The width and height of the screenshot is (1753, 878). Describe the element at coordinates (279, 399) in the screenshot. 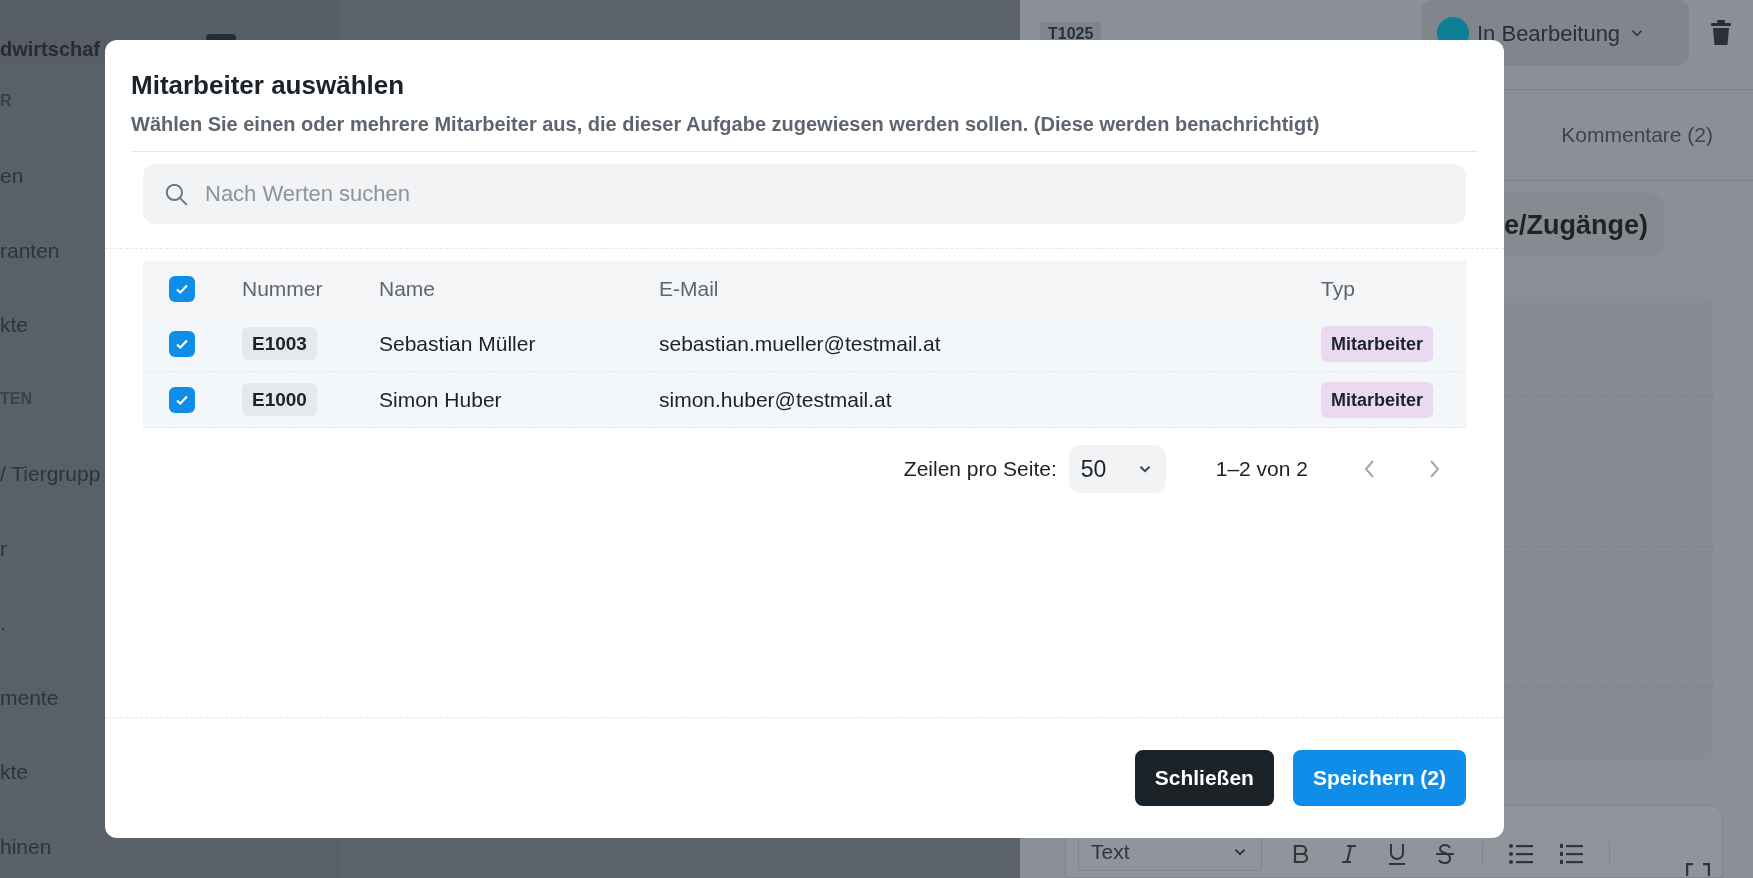

I see `number-badge: E1000` at that location.